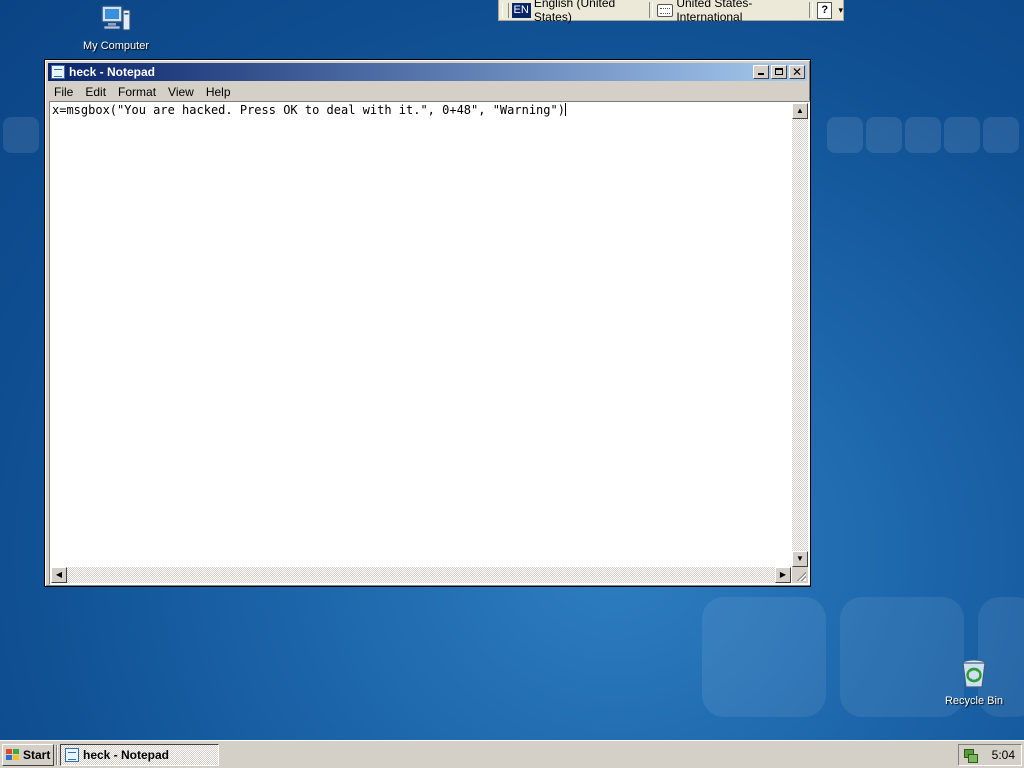  I want to click on minimize-button, so click(761, 72).